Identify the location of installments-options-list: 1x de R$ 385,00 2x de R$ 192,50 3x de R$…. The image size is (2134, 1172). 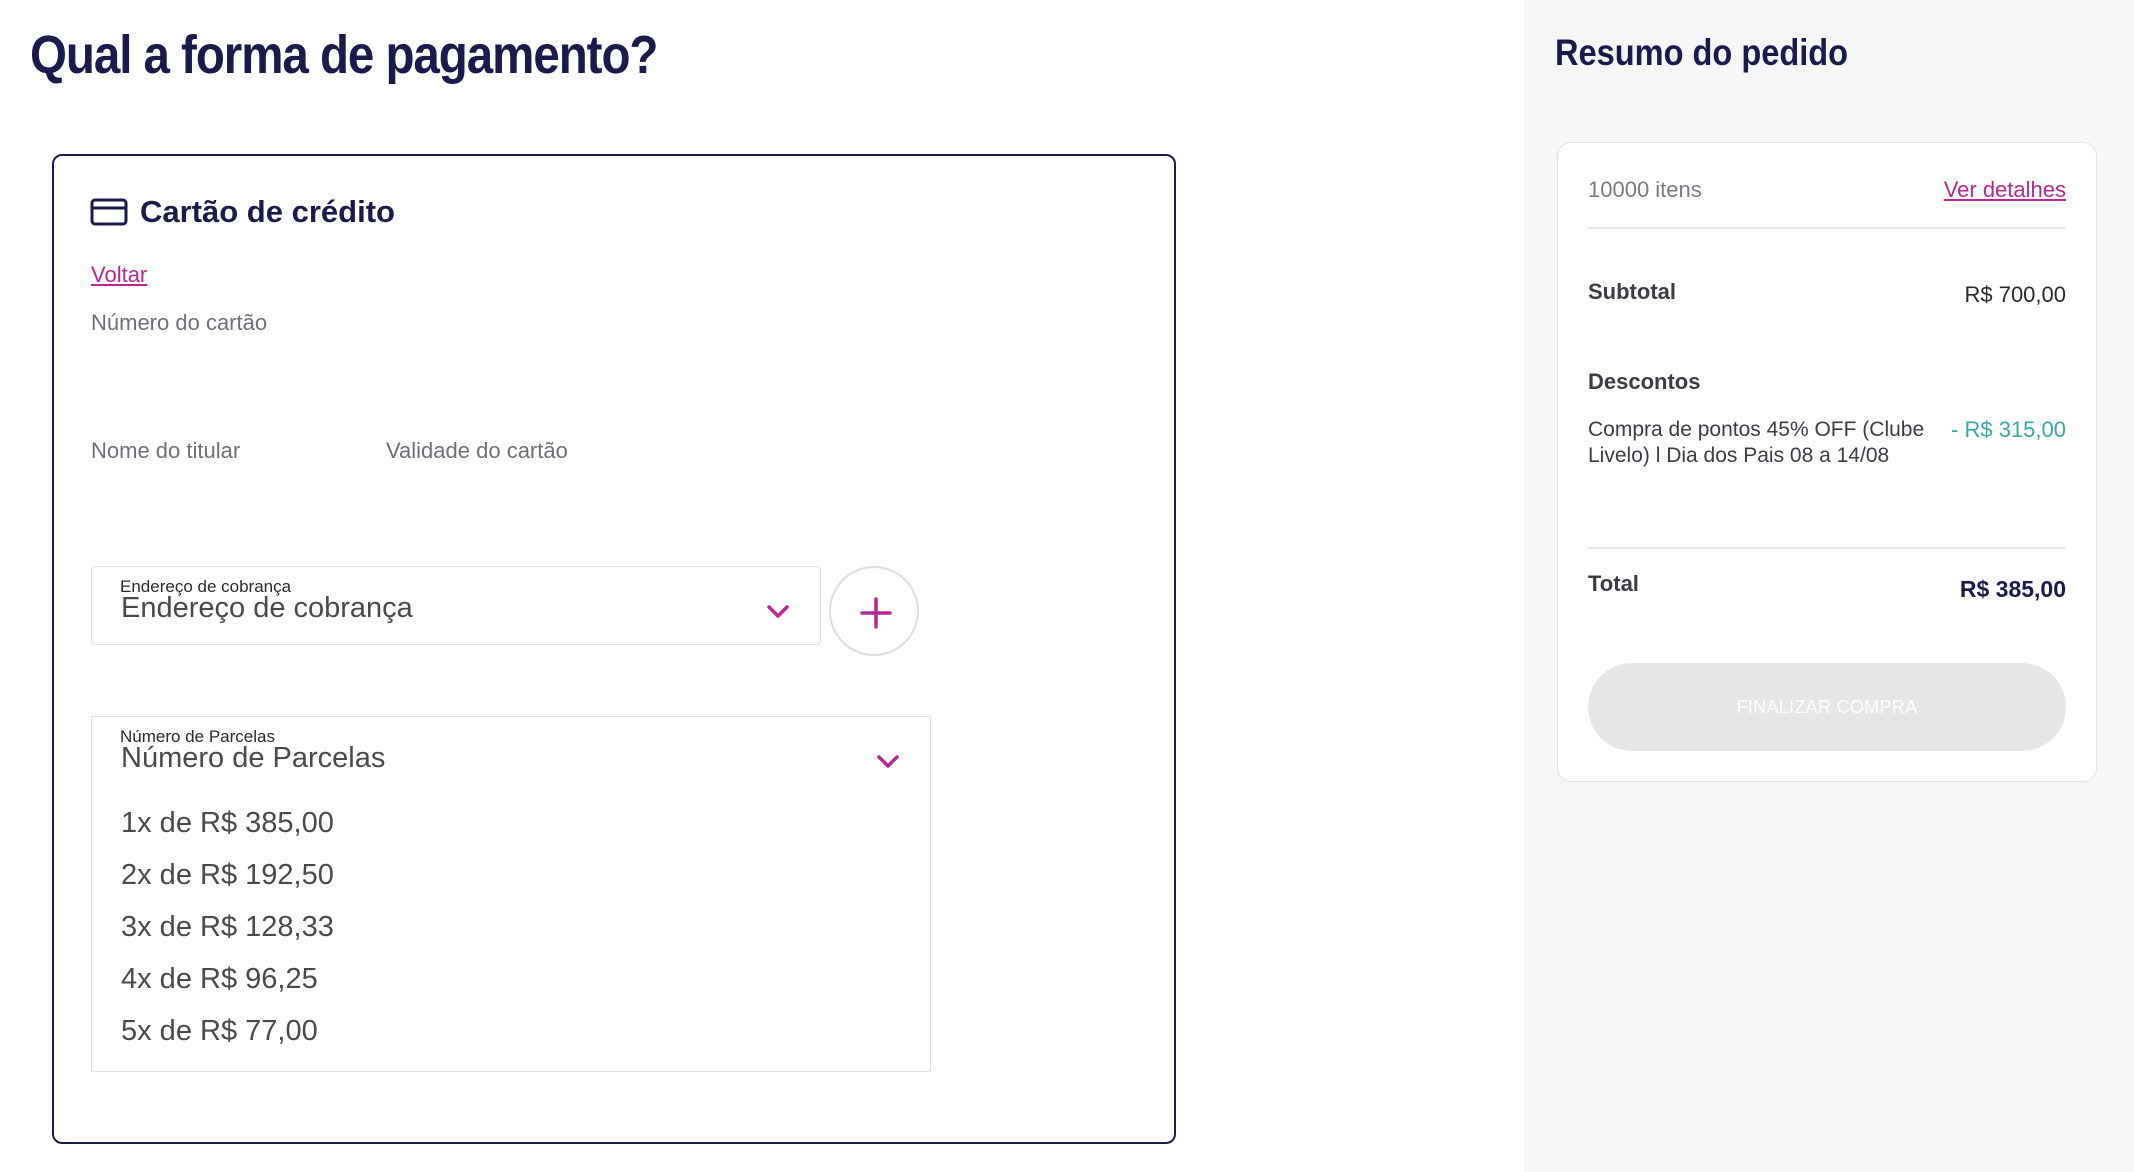
(227, 927).